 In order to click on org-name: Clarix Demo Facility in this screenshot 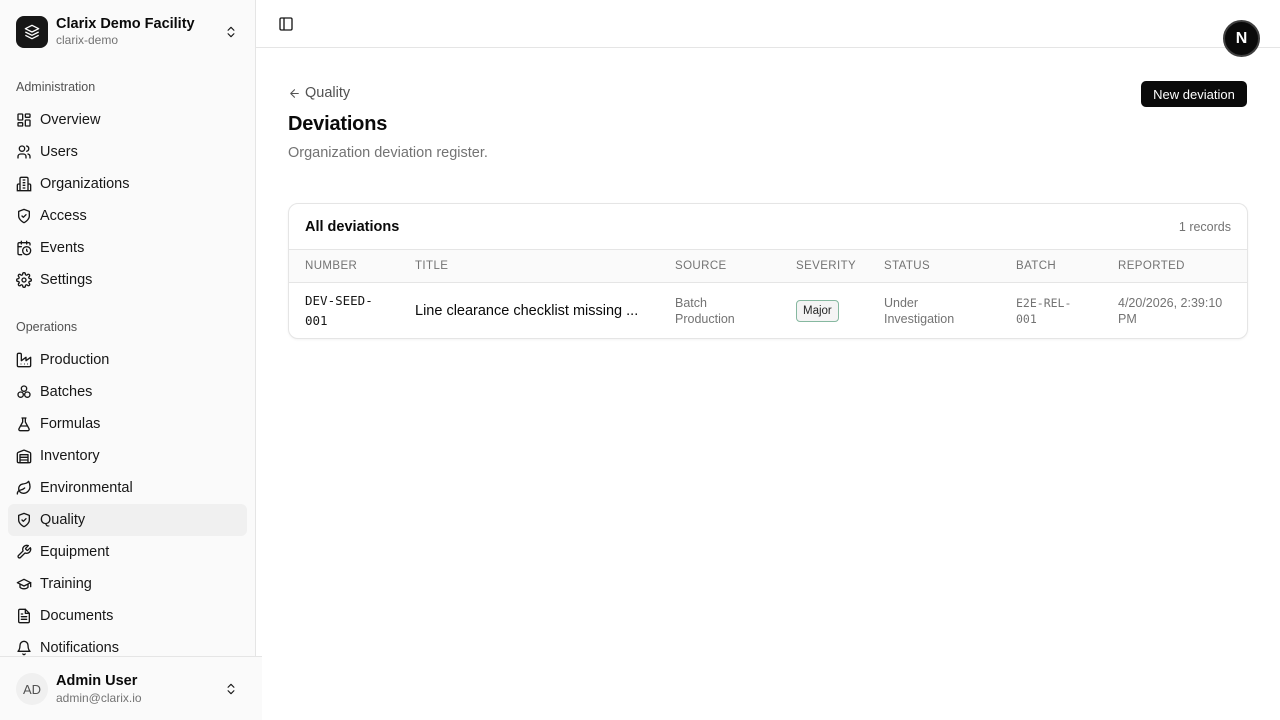, I will do `click(125, 24)`.